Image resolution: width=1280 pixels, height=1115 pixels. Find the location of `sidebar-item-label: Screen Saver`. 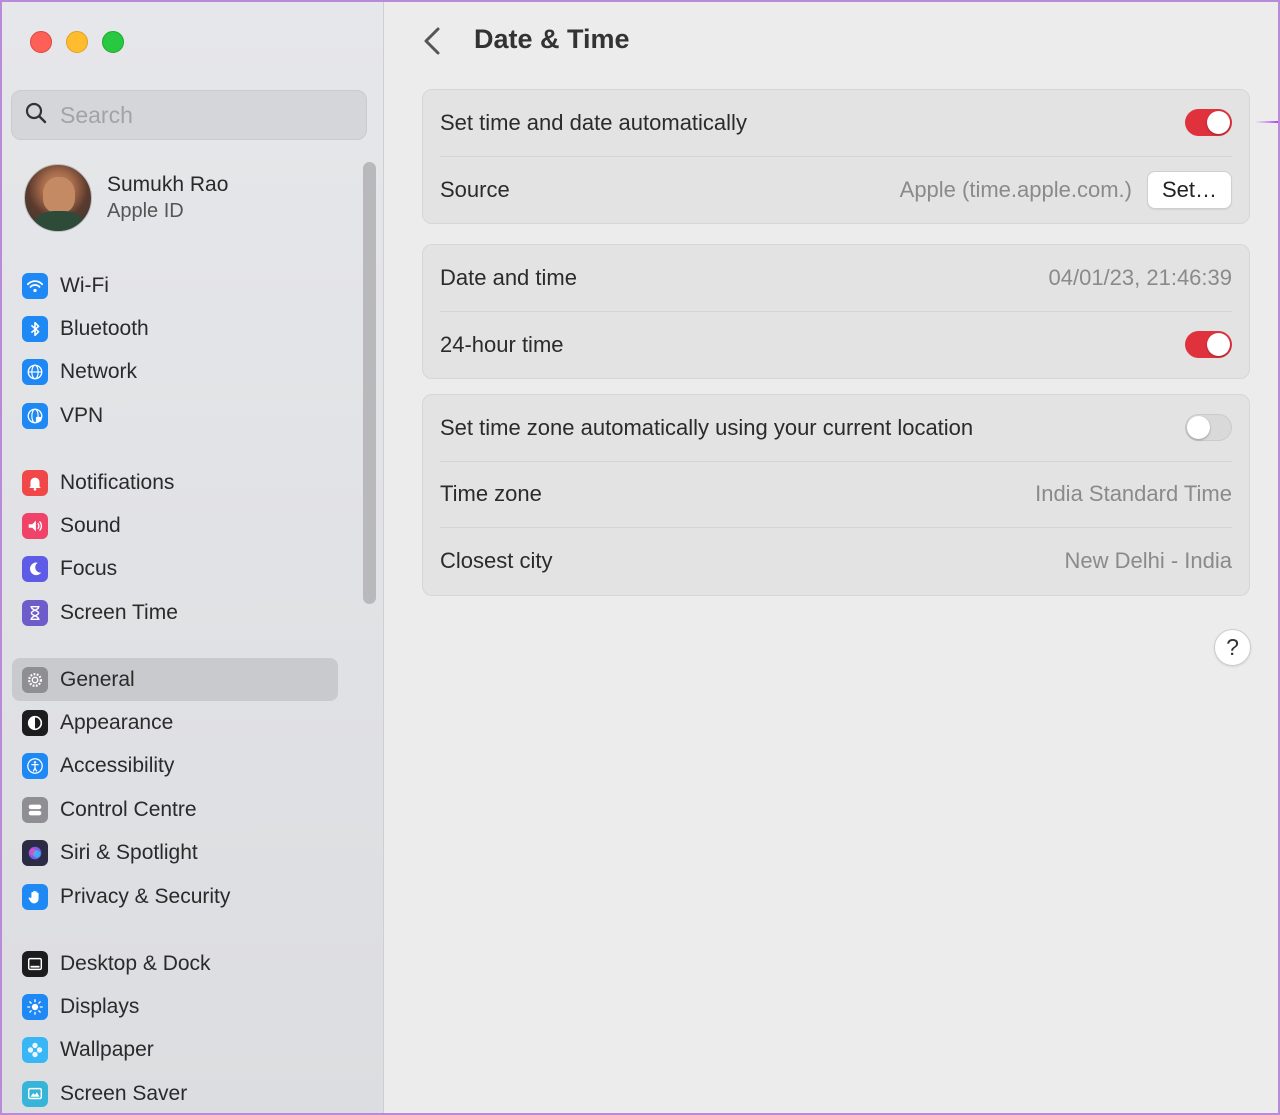

sidebar-item-label: Screen Saver is located at coordinates (124, 1093).